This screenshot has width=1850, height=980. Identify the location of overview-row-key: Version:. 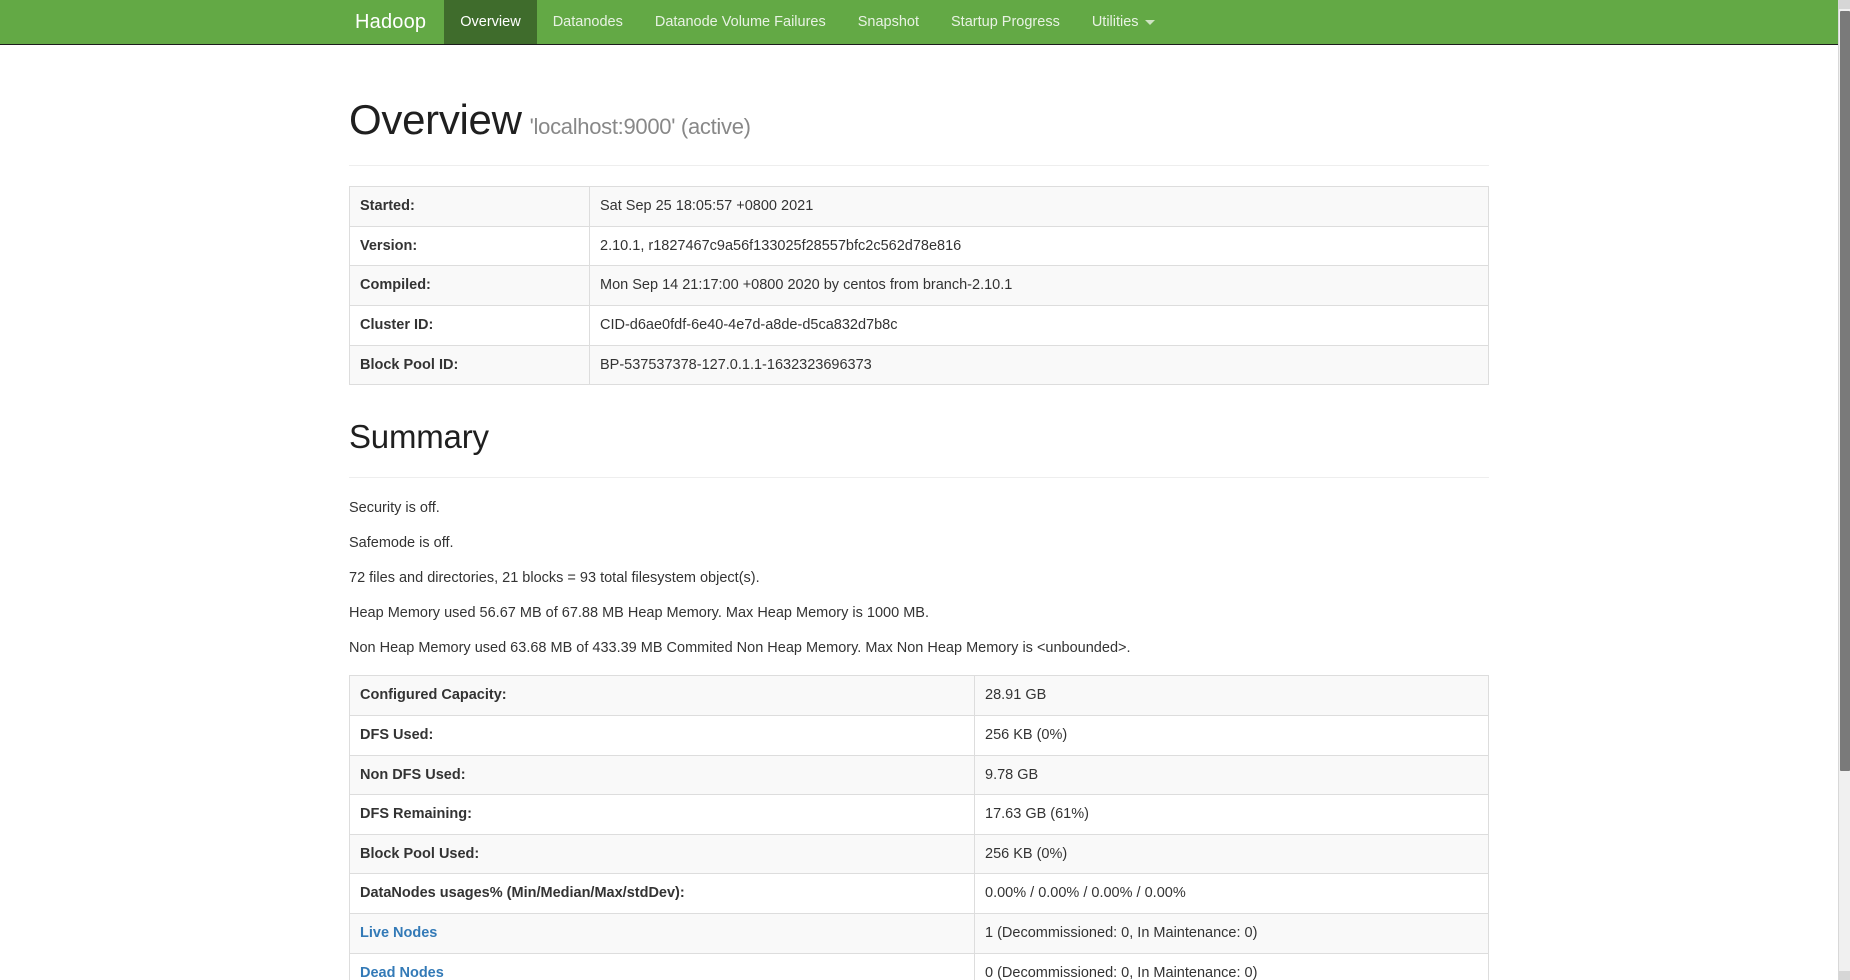
(469, 246).